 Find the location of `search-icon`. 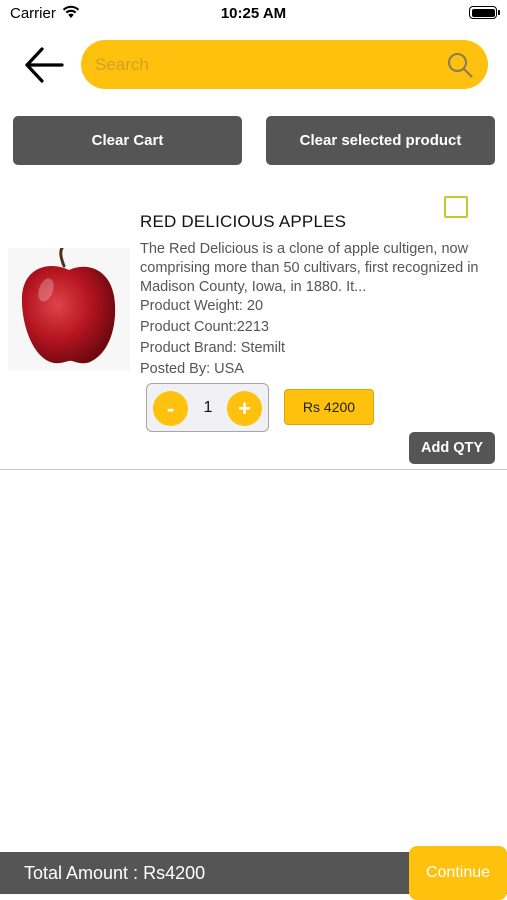

search-icon is located at coordinates (460, 65).